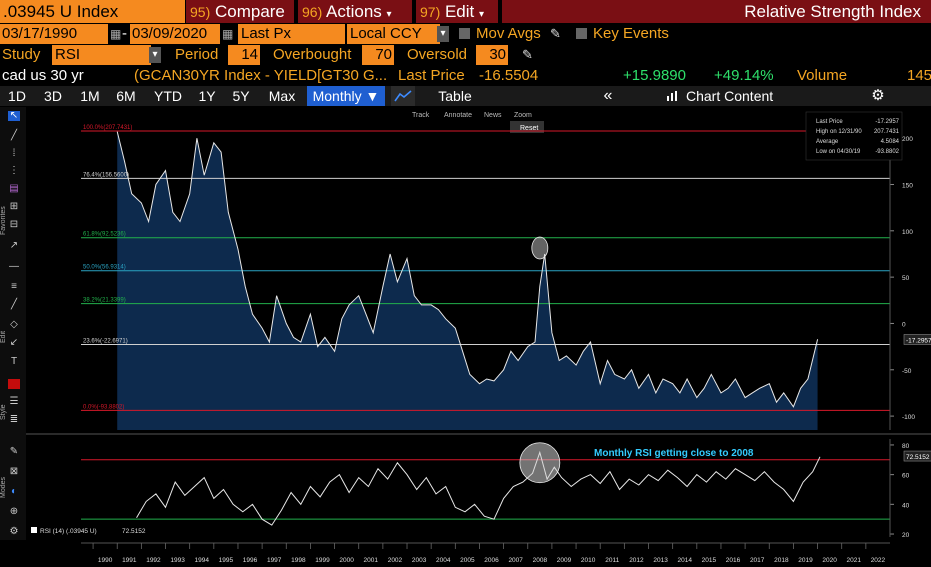 This screenshot has height=567, width=931. I want to click on settings-gear-icon: ⚙, so click(878, 96).